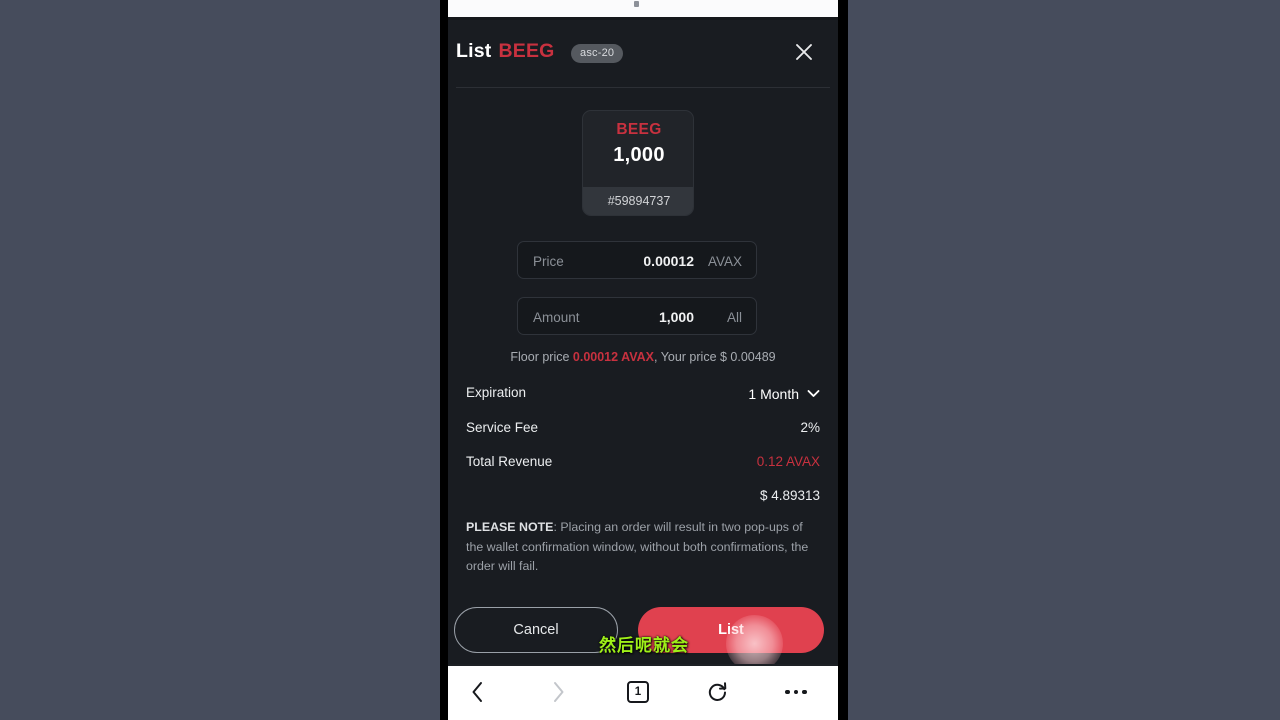  What do you see at coordinates (810, 427) in the screenshot?
I see `service-fee-value: 2%` at bounding box center [810, 427].